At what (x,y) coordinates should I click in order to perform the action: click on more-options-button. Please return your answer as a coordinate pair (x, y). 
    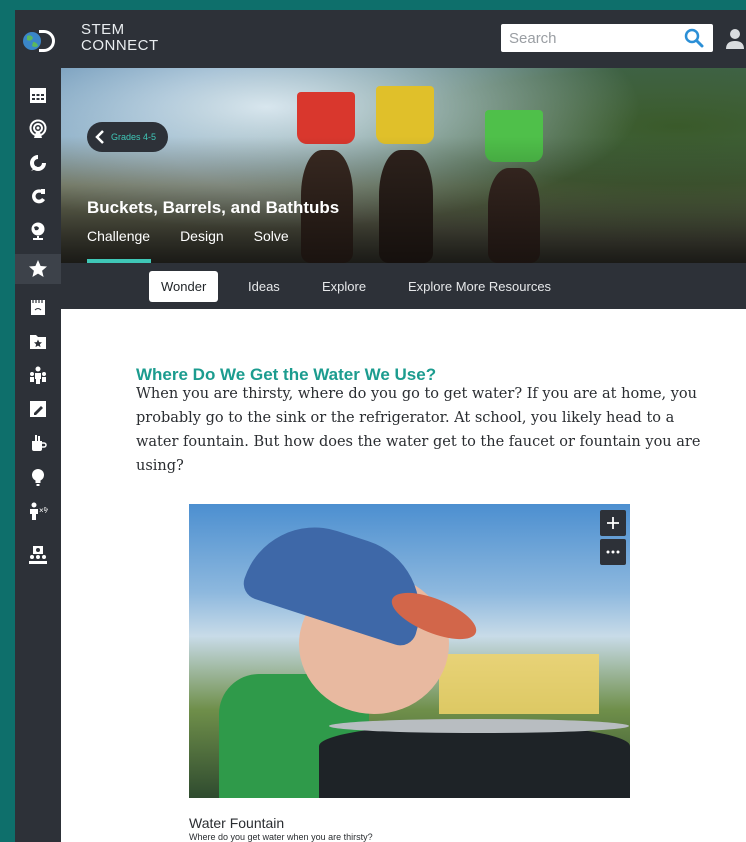
    Looking at the image, I should click on (613, 552).